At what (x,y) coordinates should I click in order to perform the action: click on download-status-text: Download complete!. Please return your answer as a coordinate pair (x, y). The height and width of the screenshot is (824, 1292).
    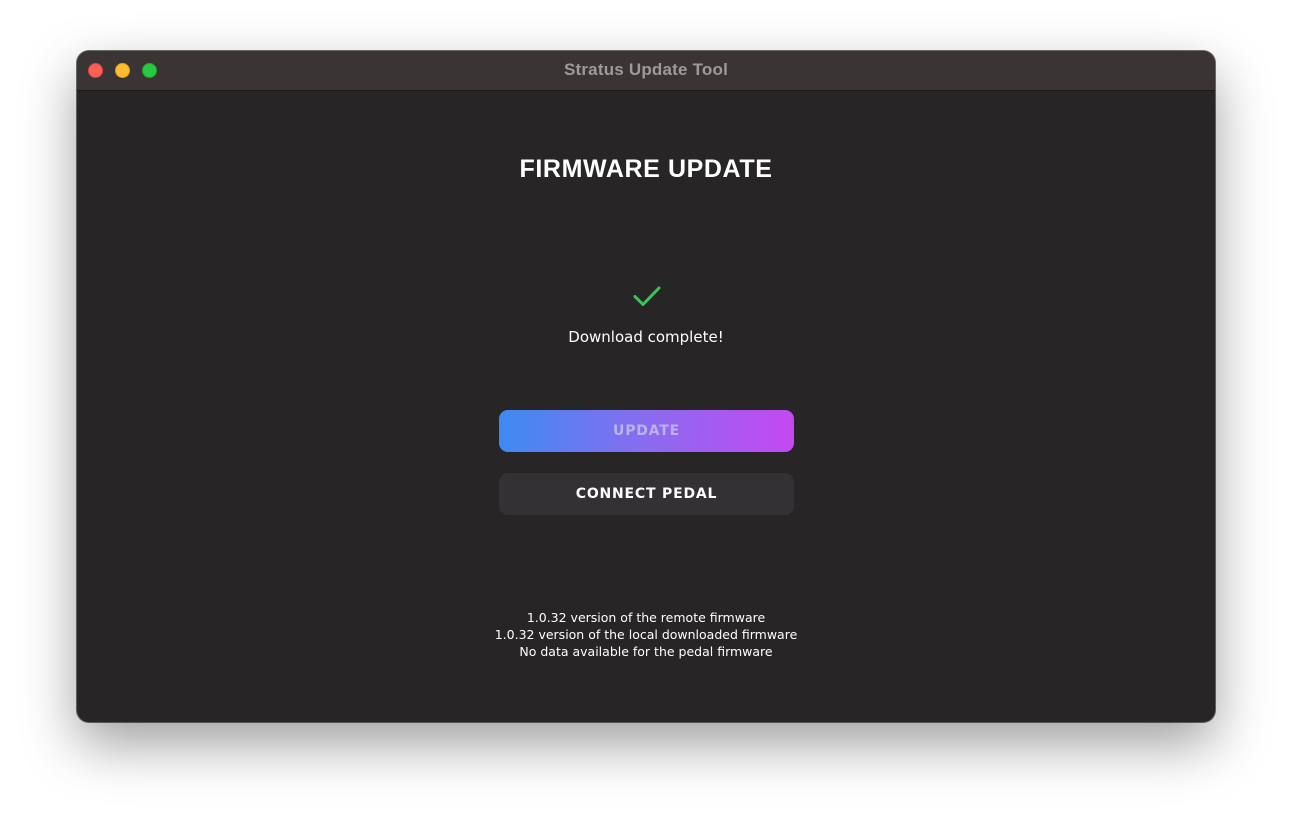
    Looking at the image, I should click on (646, 337).